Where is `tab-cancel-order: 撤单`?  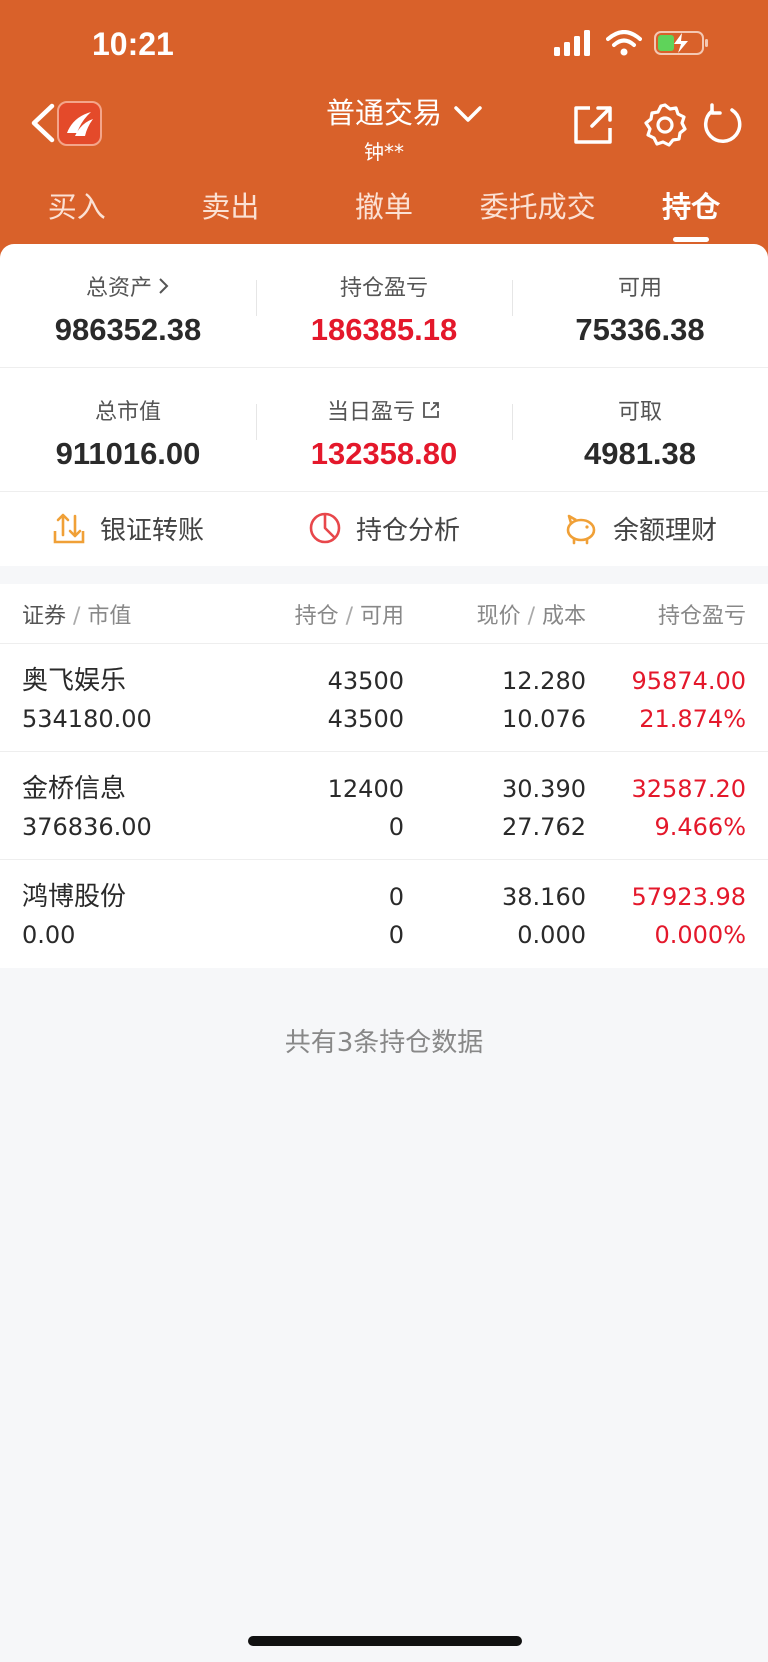
tab-cancel-order: 撤单 is located at coordinates (384, 208).